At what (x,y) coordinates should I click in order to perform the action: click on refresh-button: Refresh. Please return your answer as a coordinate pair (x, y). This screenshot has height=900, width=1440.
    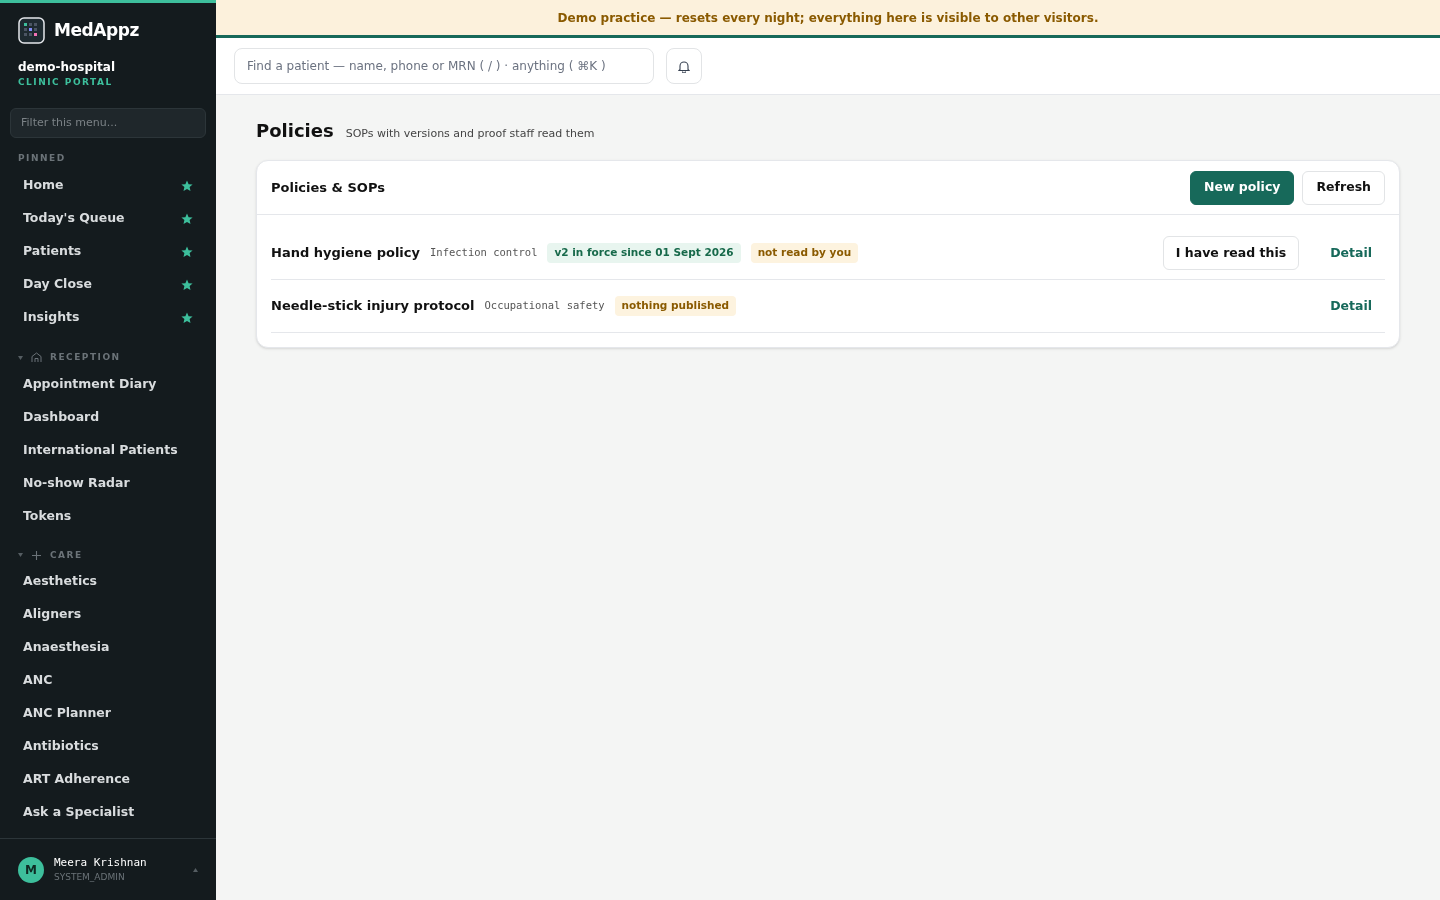
    Looking at the image, I should click on (1343, 187).